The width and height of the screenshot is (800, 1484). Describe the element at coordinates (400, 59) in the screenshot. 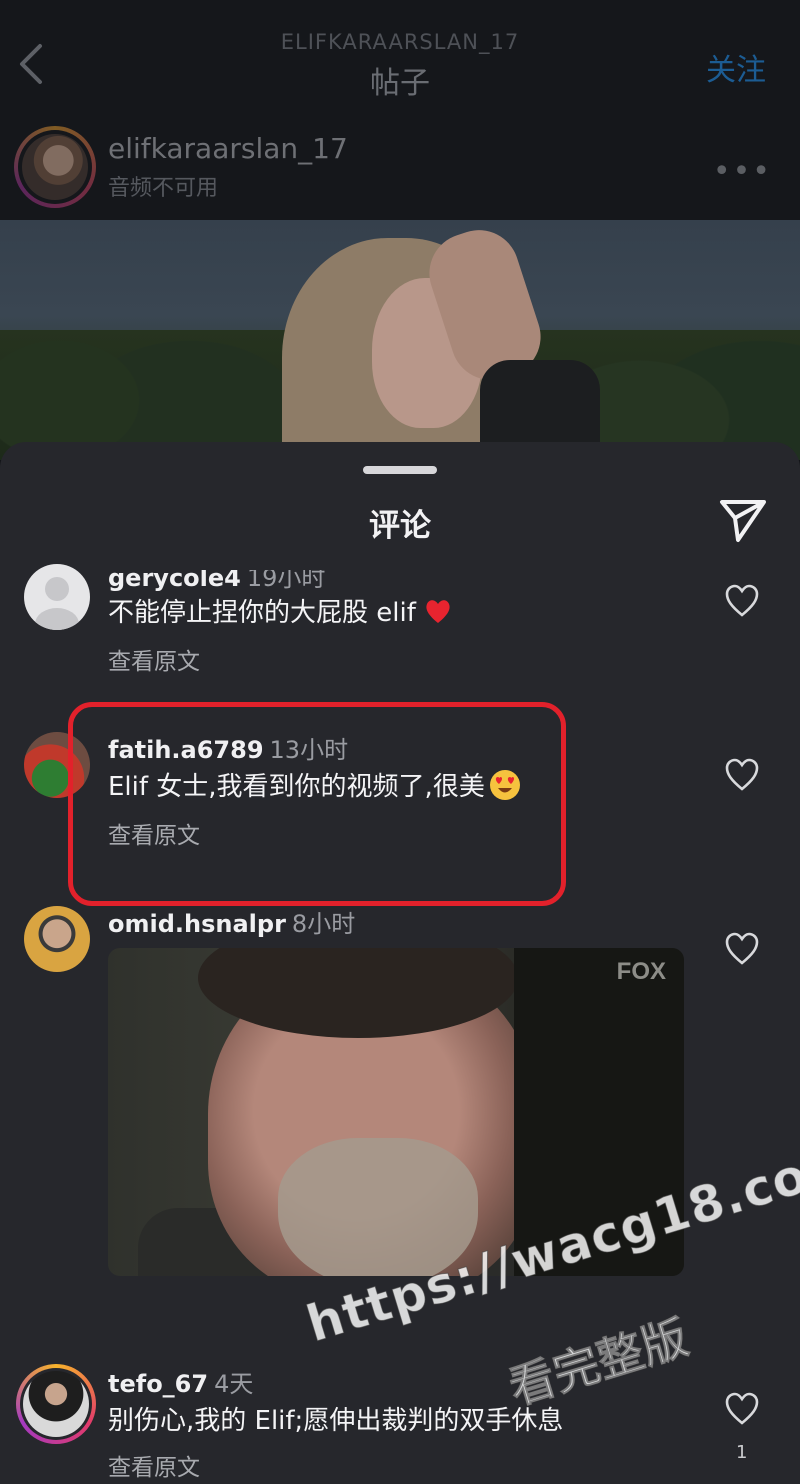

I see `top-bar: ELIFKARAARSLAN_17 帖子 关注` at that location.